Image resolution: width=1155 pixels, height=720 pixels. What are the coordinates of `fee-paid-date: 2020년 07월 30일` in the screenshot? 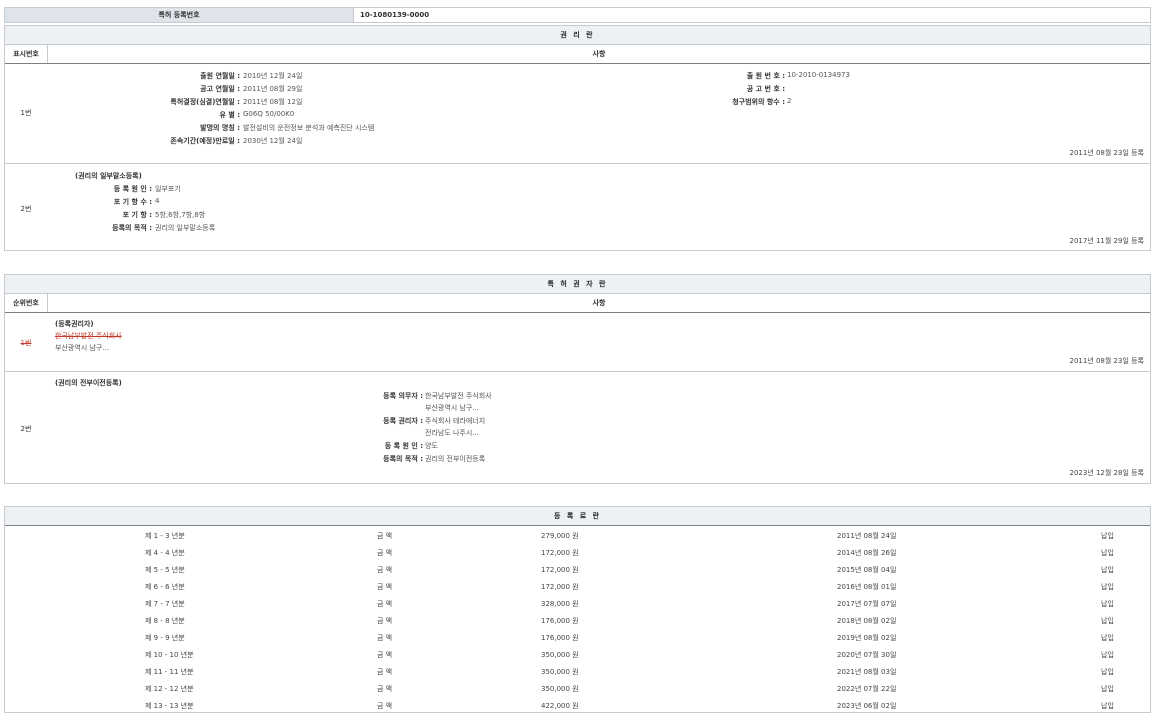 It's located at (866, 655).